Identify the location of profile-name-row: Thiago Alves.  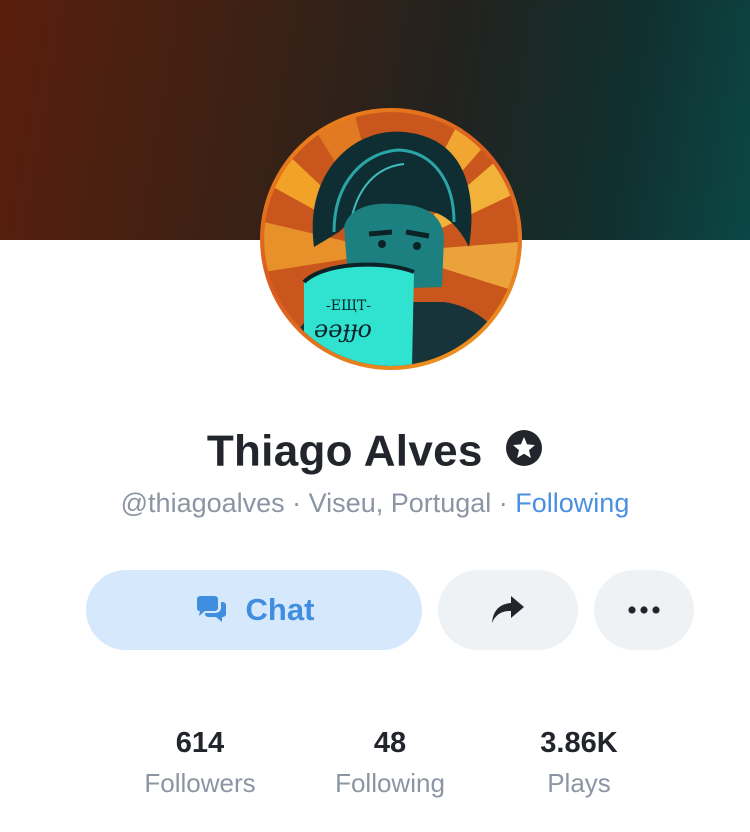
(375, 450).